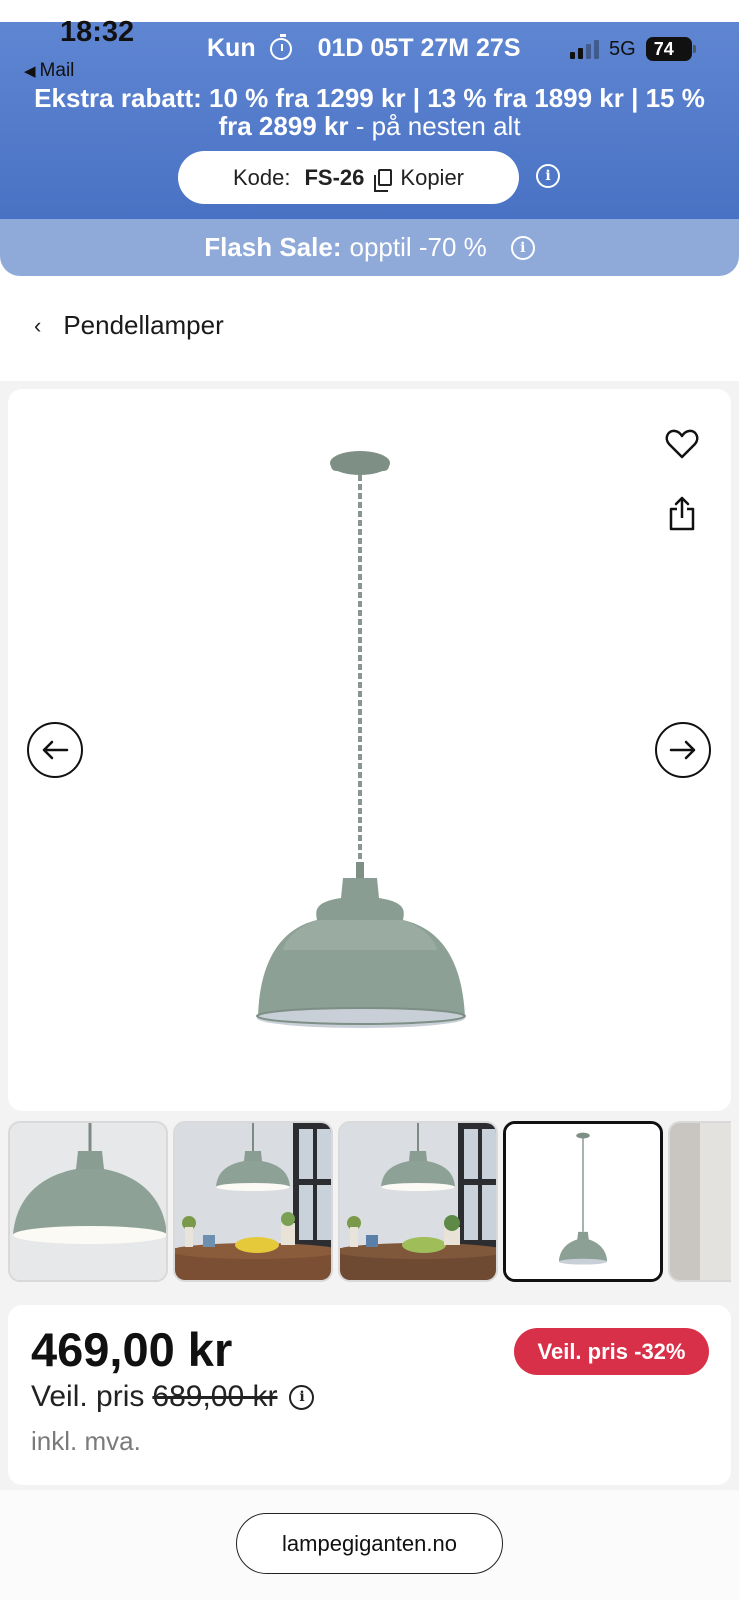 The height and width of the screenshot is (1600, 739). I want to click on flash-sale-bar: Flash Sale: opptil -70 % i, so click(369, 247).